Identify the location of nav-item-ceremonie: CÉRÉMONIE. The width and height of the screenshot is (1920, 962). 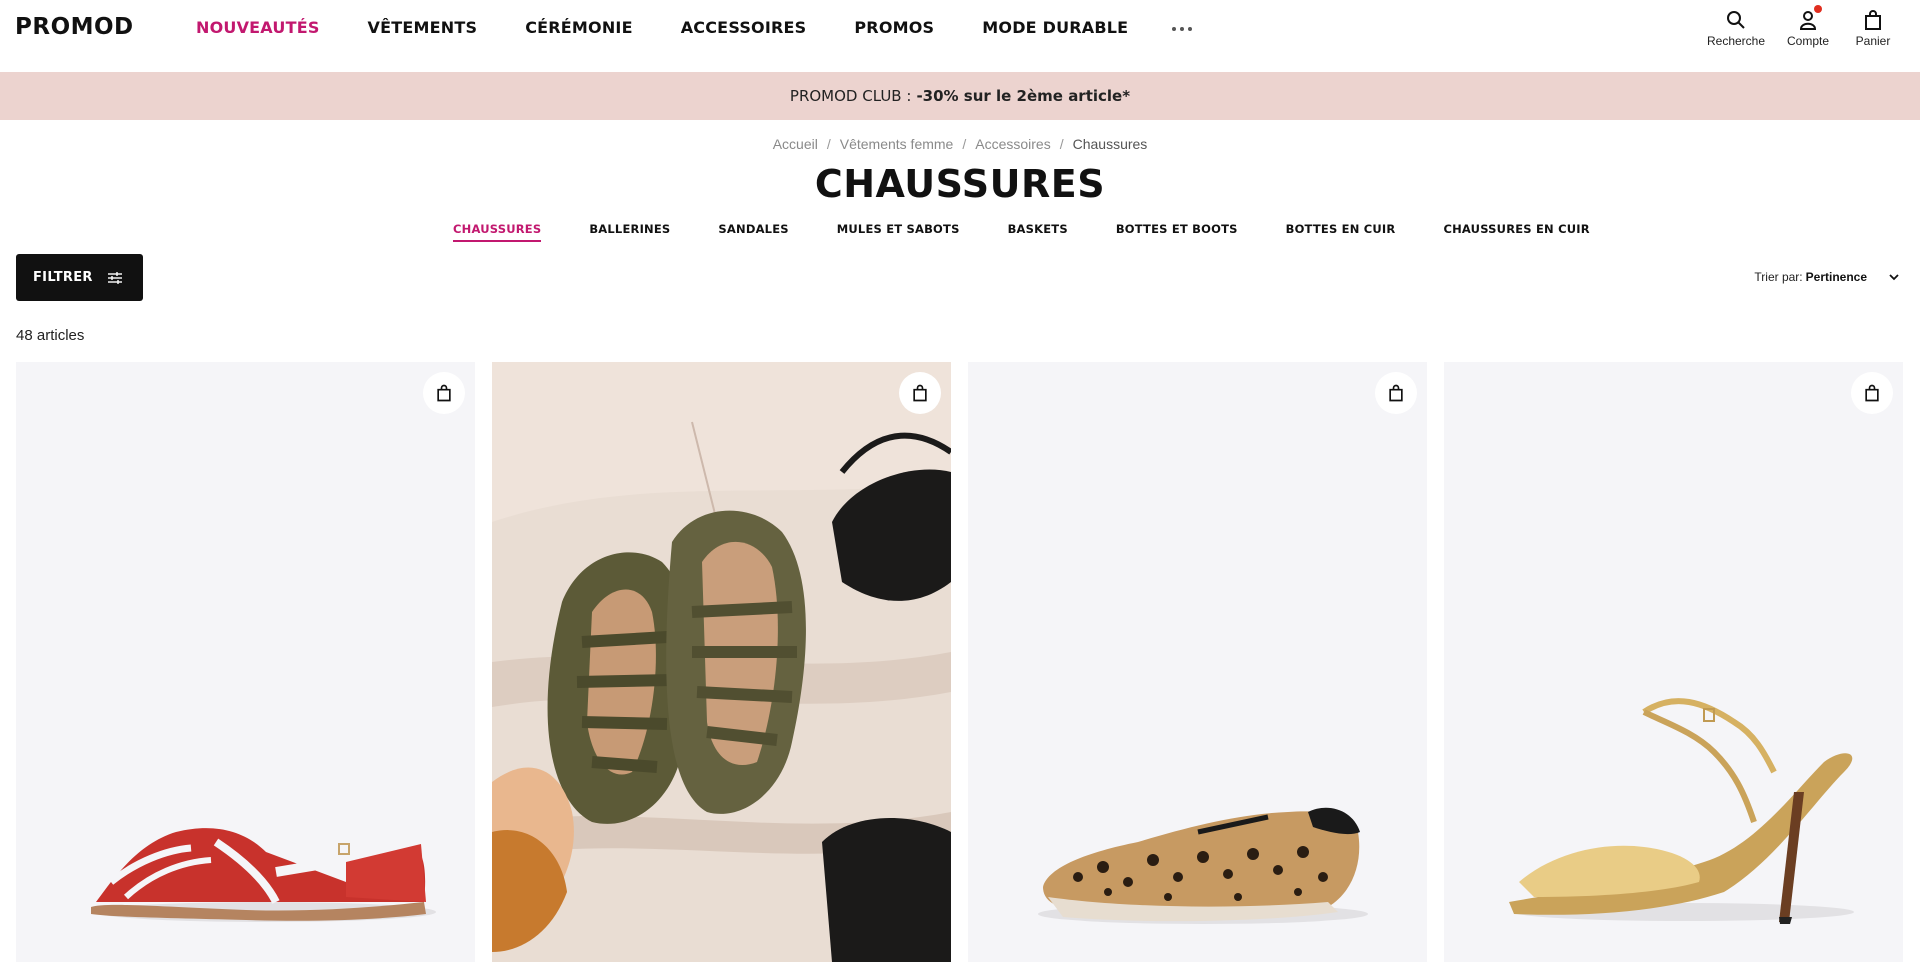
(579, 27).